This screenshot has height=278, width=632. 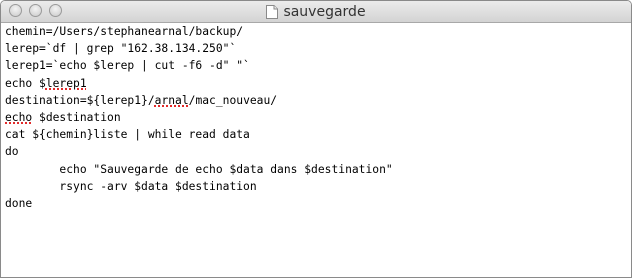 What do you see at coordinates (80, 100) in the screenshot?
I see `code-text: destination=${lerep1}/` at bounding box center [80, 100].